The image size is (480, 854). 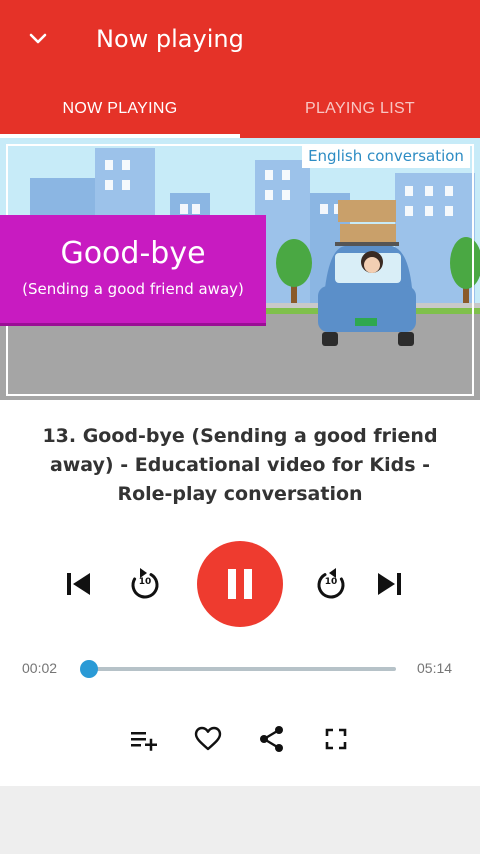 I want to click on forward-seconds-label: 10, so click(x=331, y=582).